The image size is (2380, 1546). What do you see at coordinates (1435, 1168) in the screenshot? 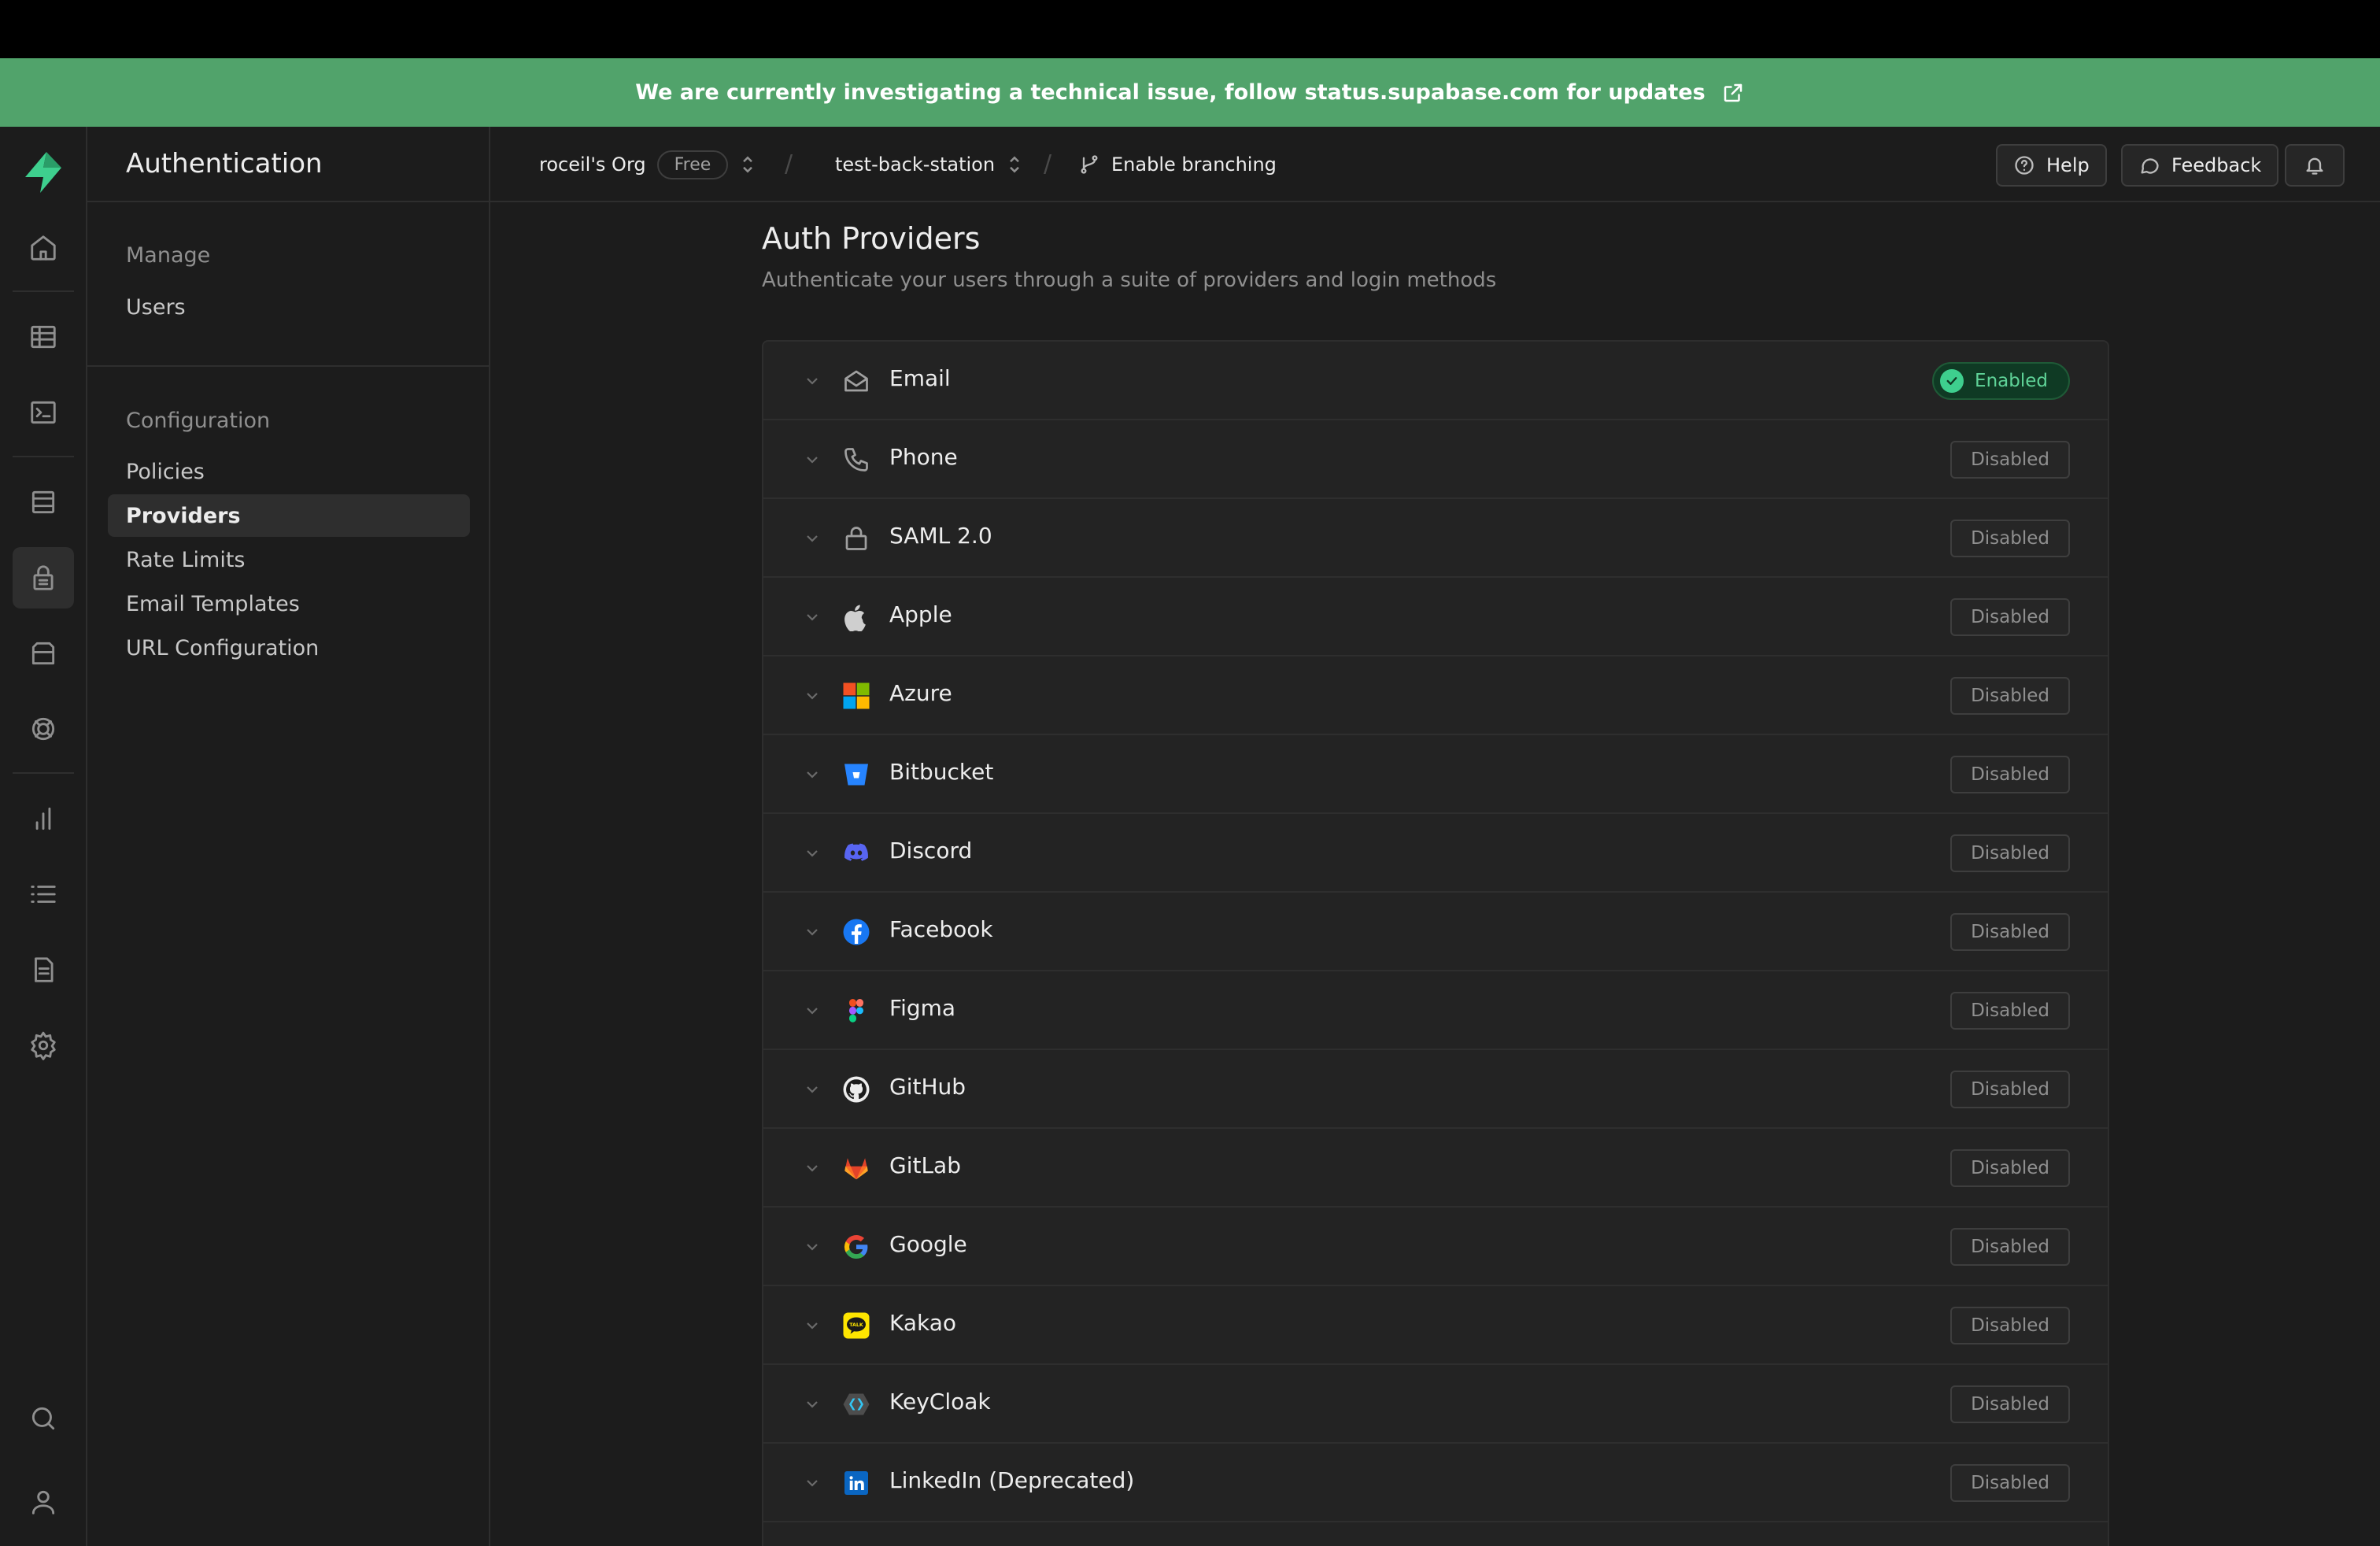
I see `provider-row-gitlab: GitLab Disabled` at bounding box center [1435, 1168].